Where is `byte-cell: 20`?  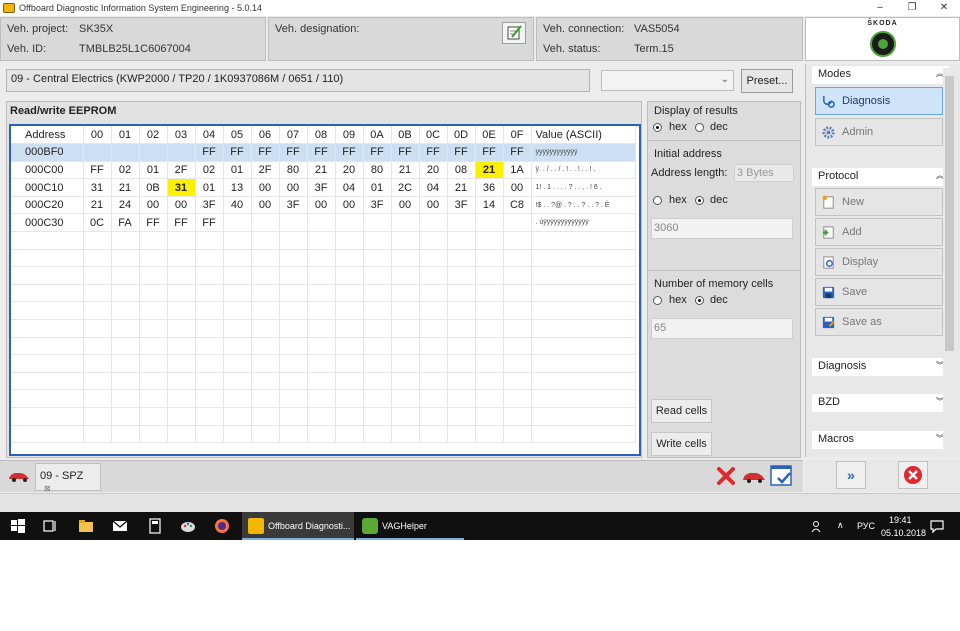
byte-cell: 20 is located at coordinates (349, 170).